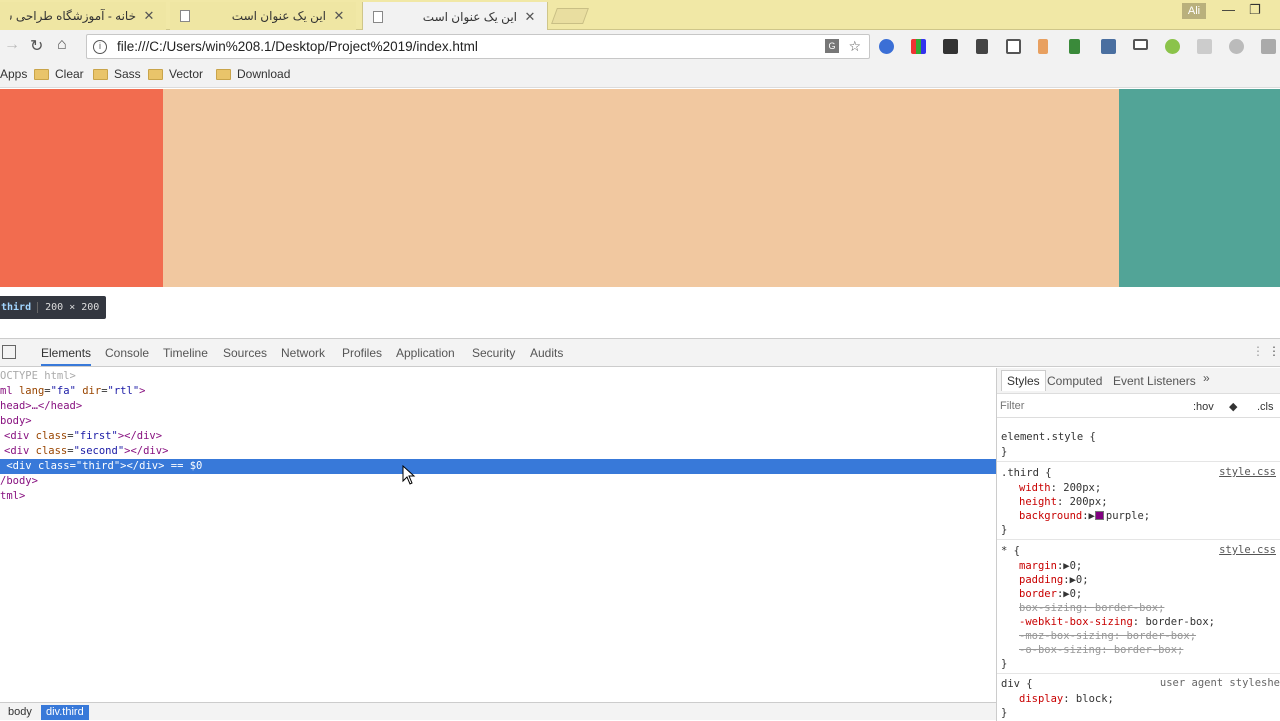 This screenshot has width=1280, height=721. What do you see at coordinates (51, 436) in the screenshot?
I see `attr-name: class` at bounding box center [51, 436].